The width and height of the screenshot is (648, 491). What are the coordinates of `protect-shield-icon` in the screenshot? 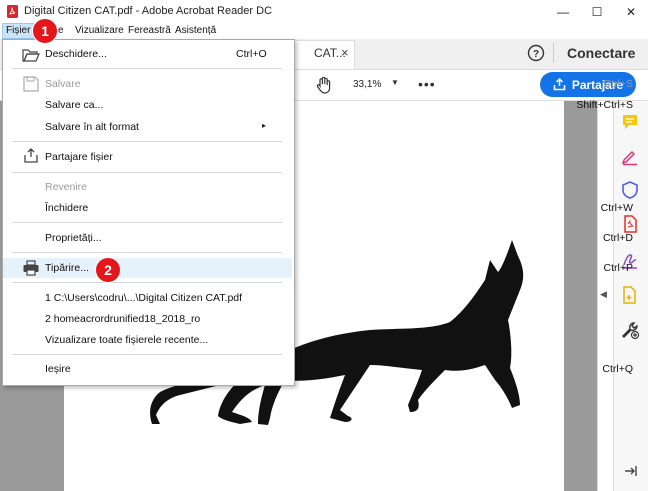 It's located at (630, 190).